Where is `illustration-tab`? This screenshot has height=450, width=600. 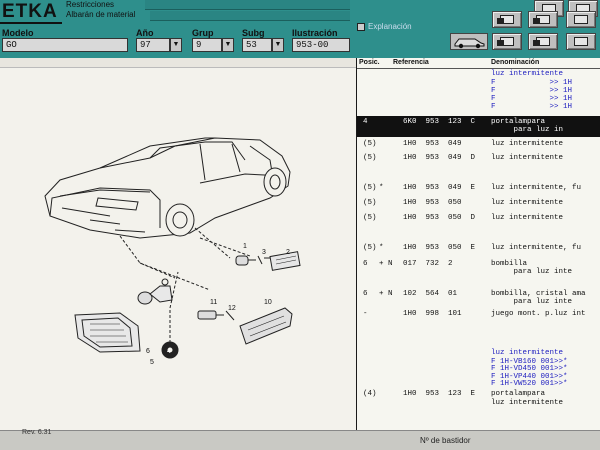 illustration-tab is located at coordinates (178, 63).